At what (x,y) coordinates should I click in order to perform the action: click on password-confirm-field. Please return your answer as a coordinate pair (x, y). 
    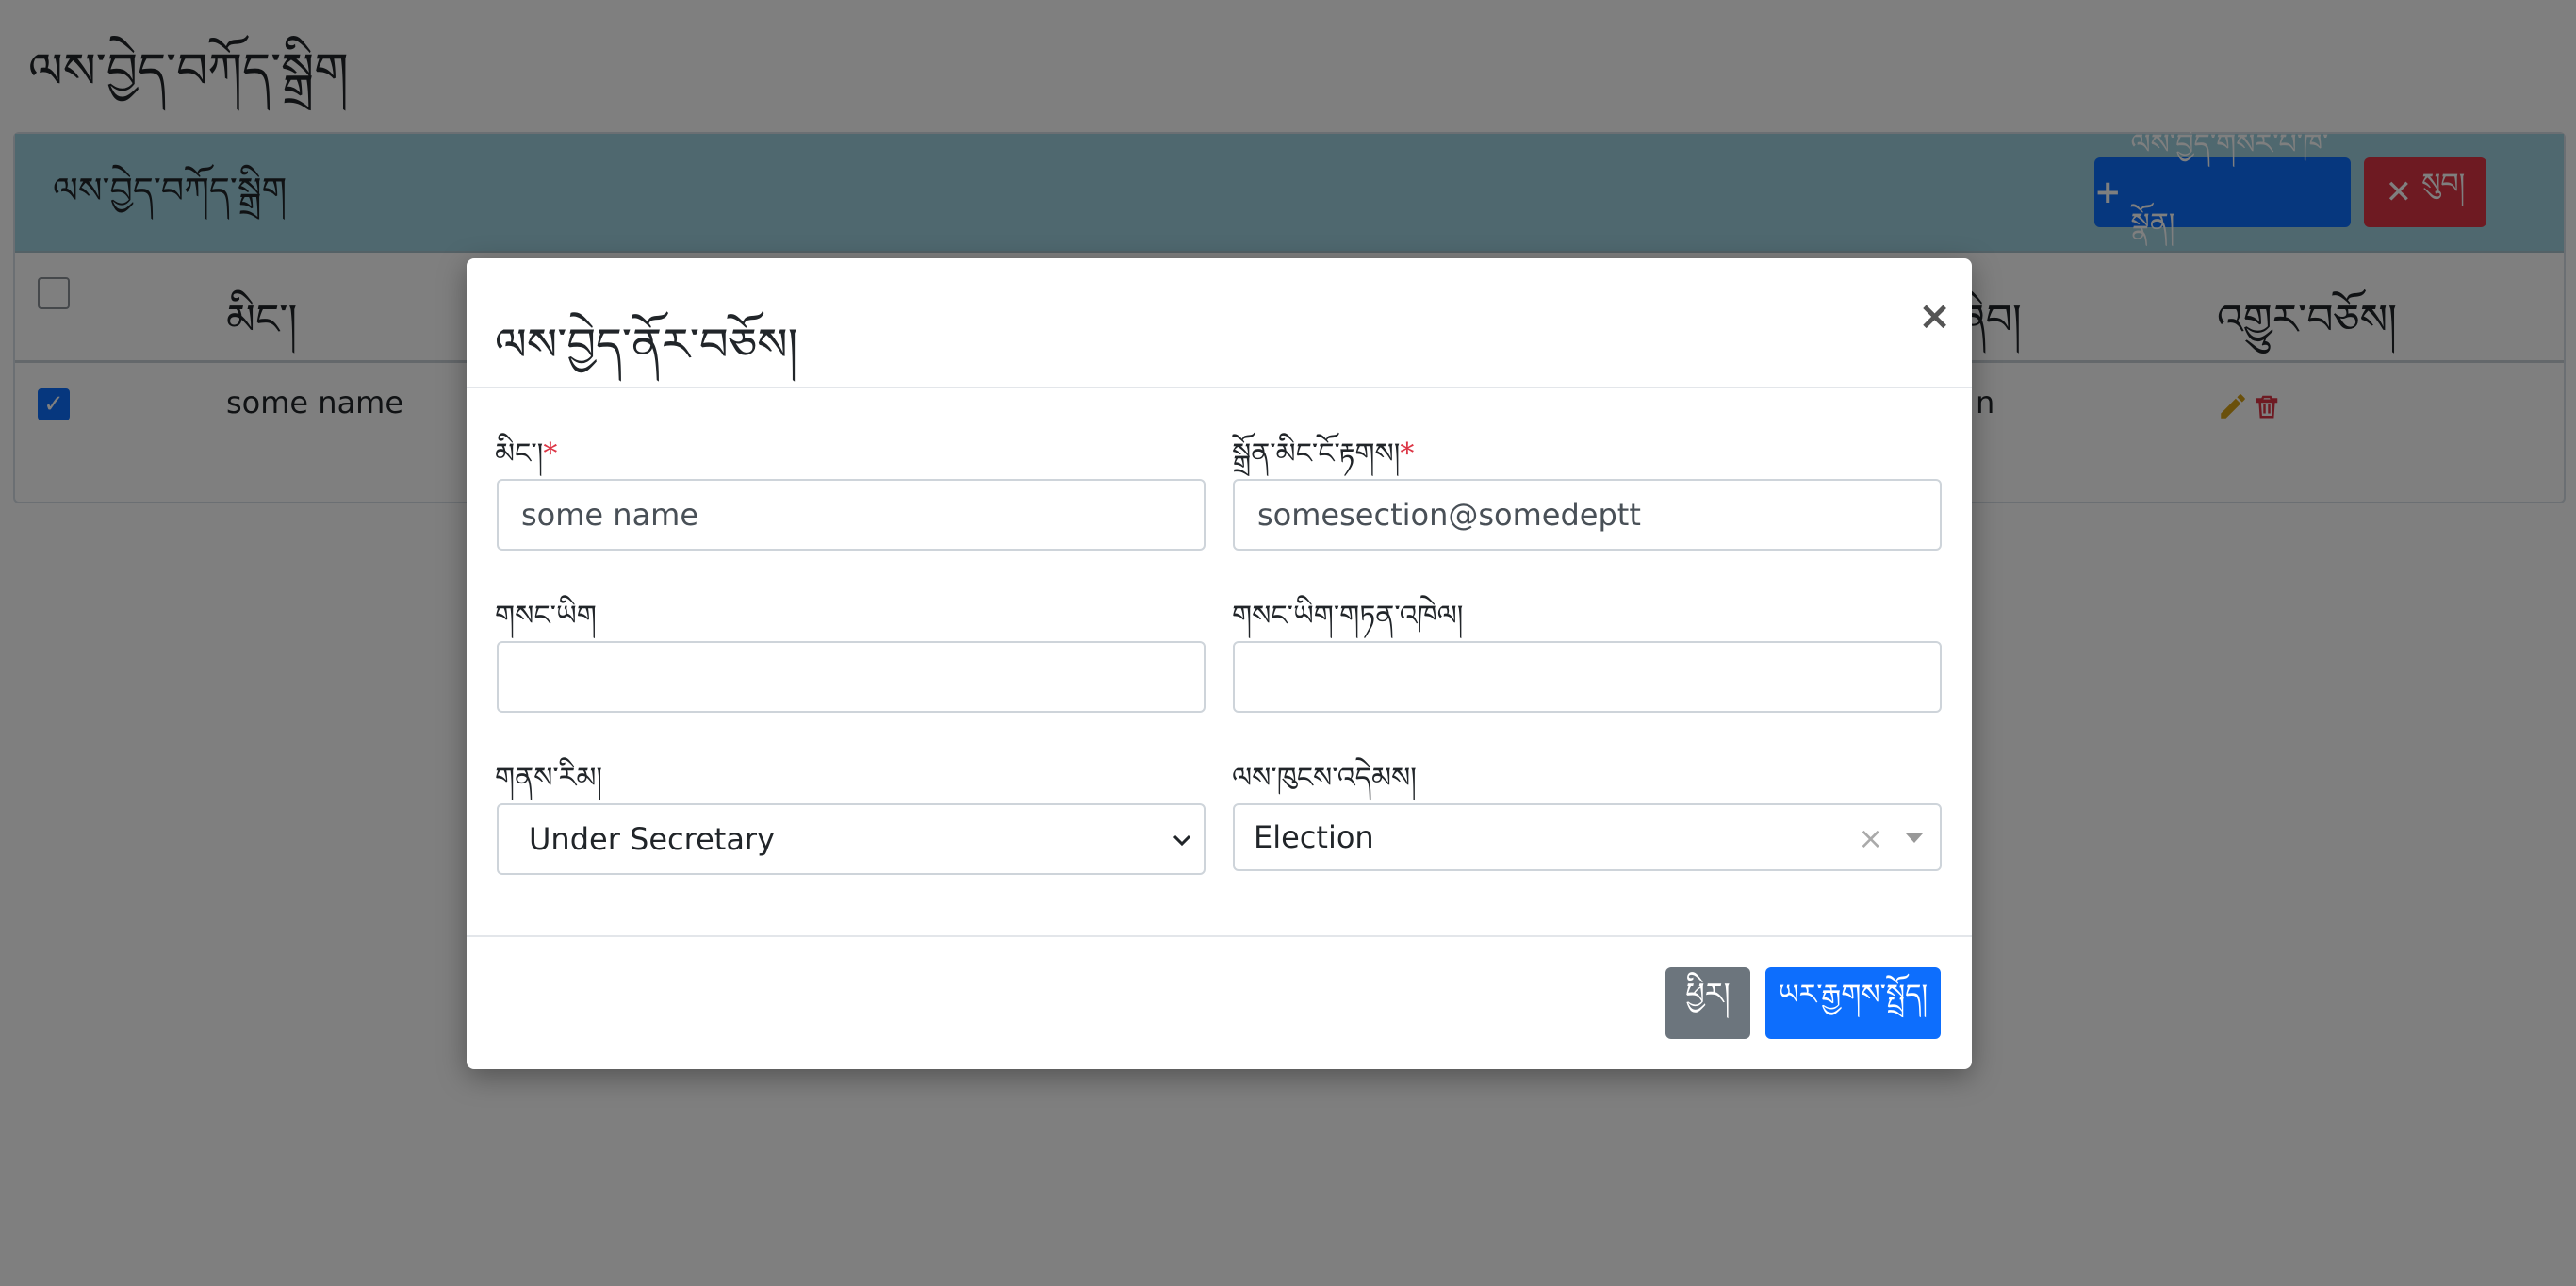
    Looking at the image, I should click on (1587, 677).